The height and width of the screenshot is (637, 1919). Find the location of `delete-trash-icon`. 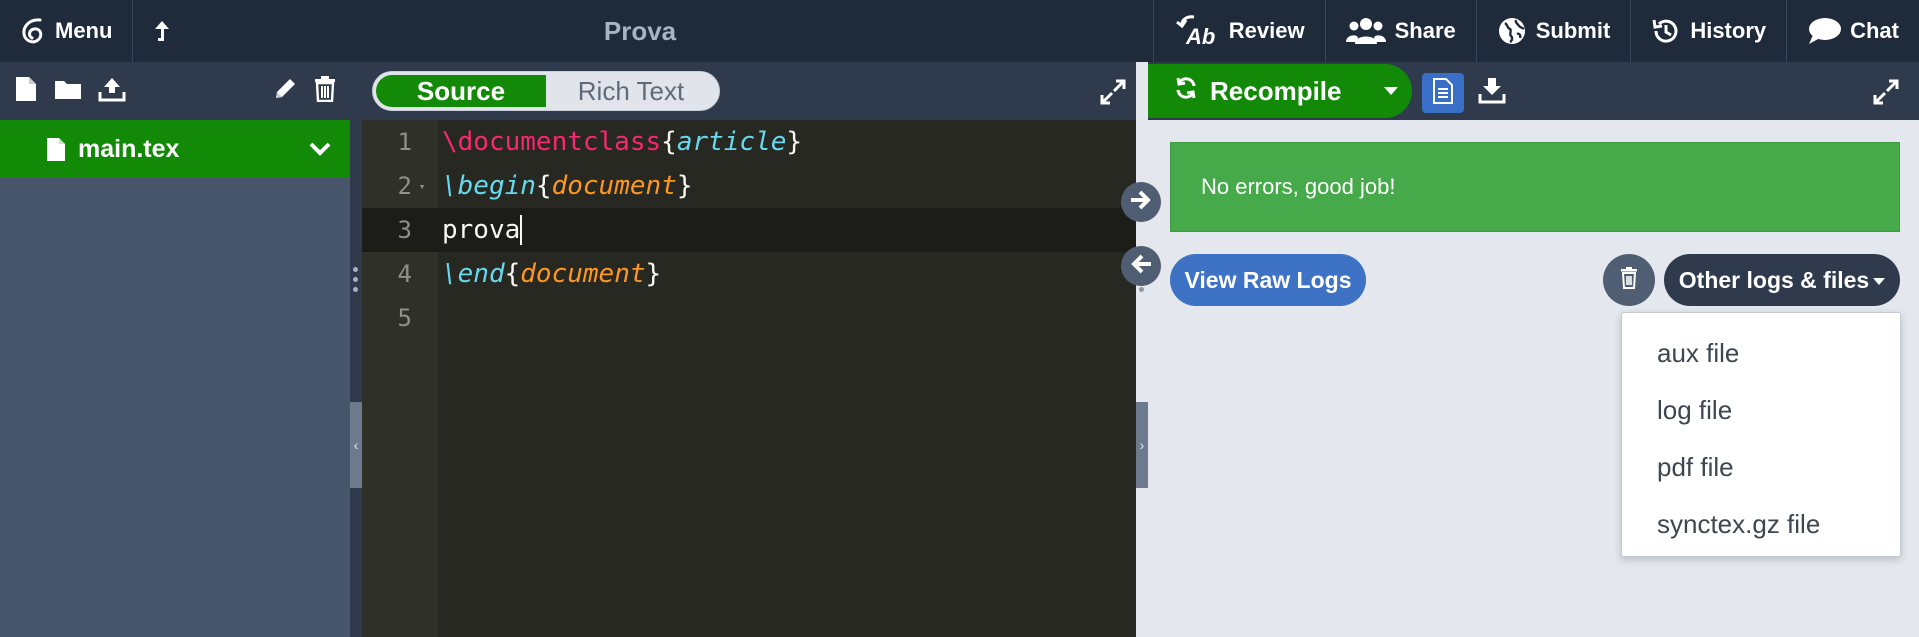

delete-trash-icon is located at coordinates (325, 91).